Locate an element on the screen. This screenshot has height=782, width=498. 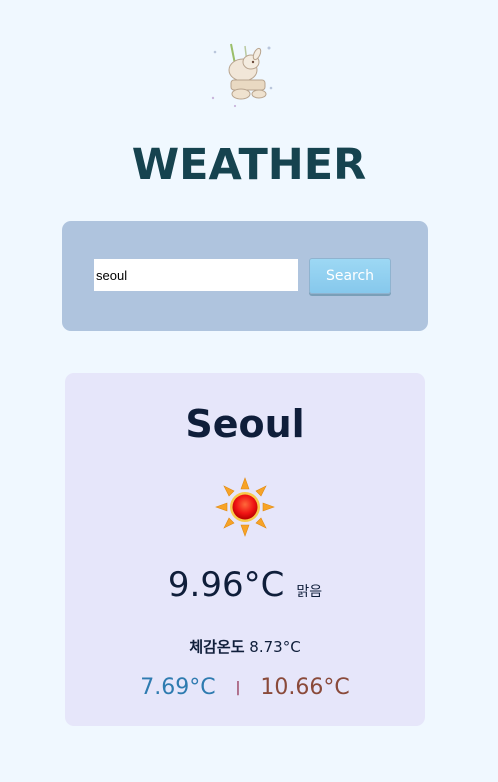
feels-like-row: 체감온도 8.73°C is located at coordinates (245, 646).